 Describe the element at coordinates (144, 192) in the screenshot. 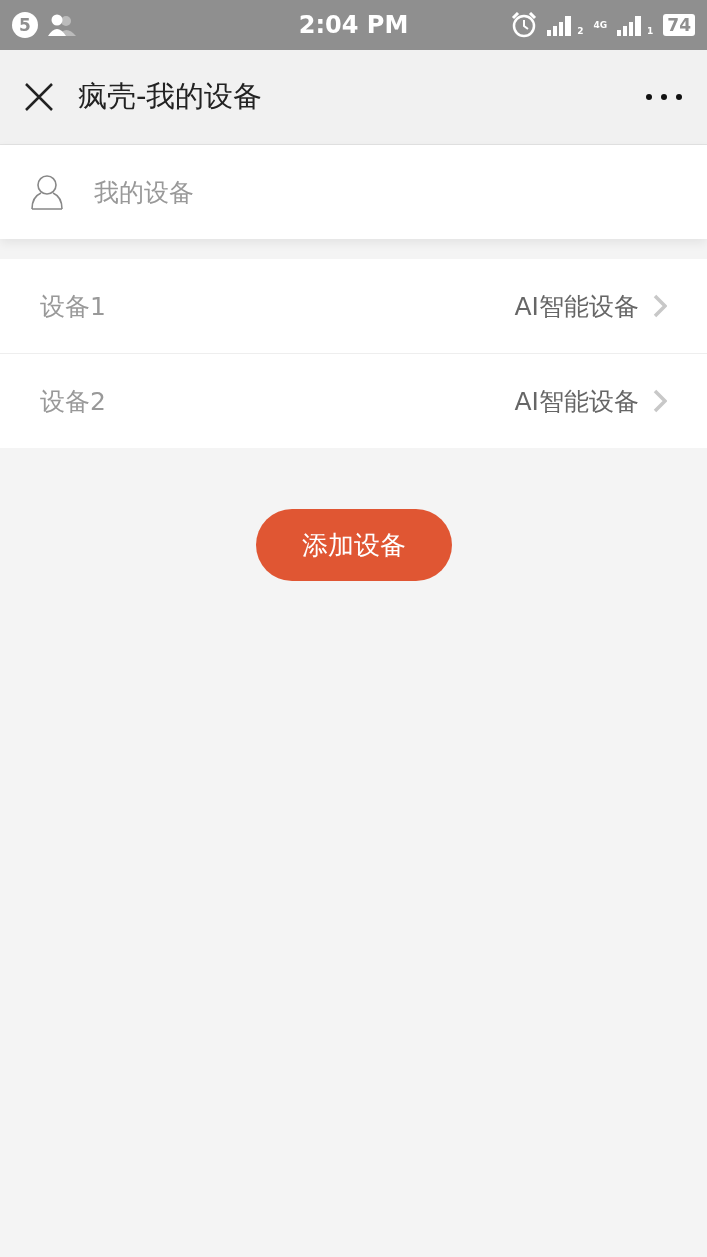

I see `section-label: 我的设备` at that location.